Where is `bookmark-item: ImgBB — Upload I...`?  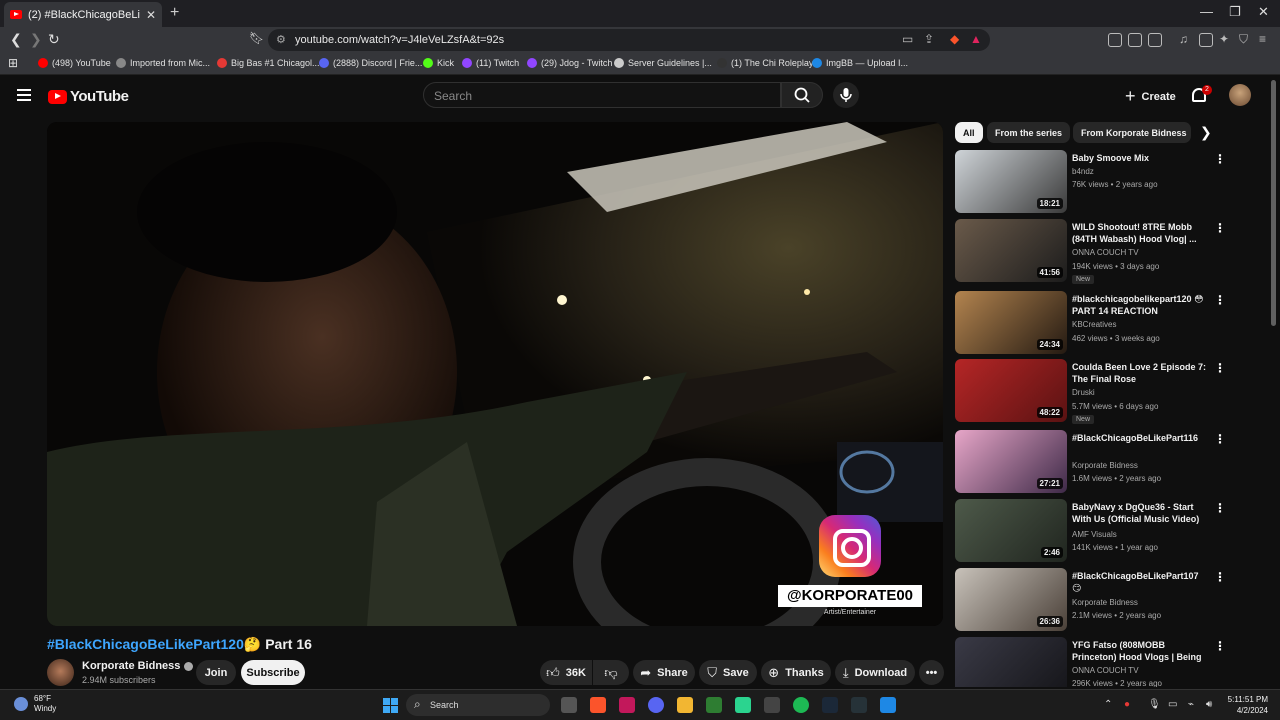 bookmark-item: ImgBB — Upload I... is located at coordinates (860, 63).